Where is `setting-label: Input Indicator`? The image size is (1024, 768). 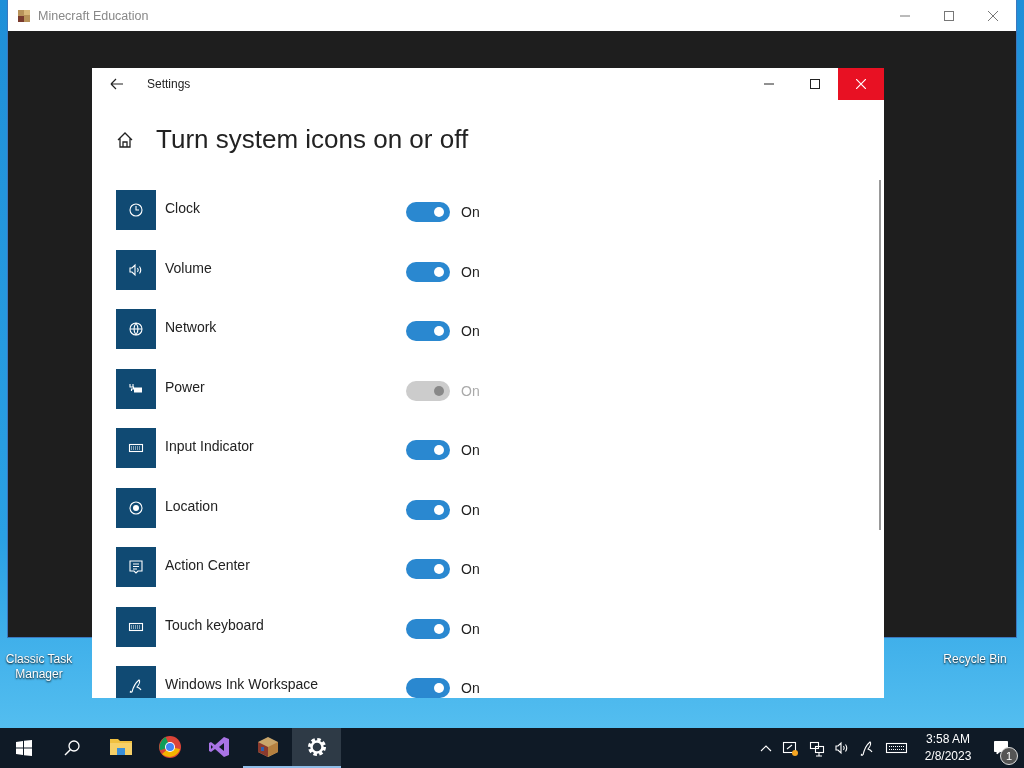
setting-label: Input Indicator is located at coordinates (209, 446).